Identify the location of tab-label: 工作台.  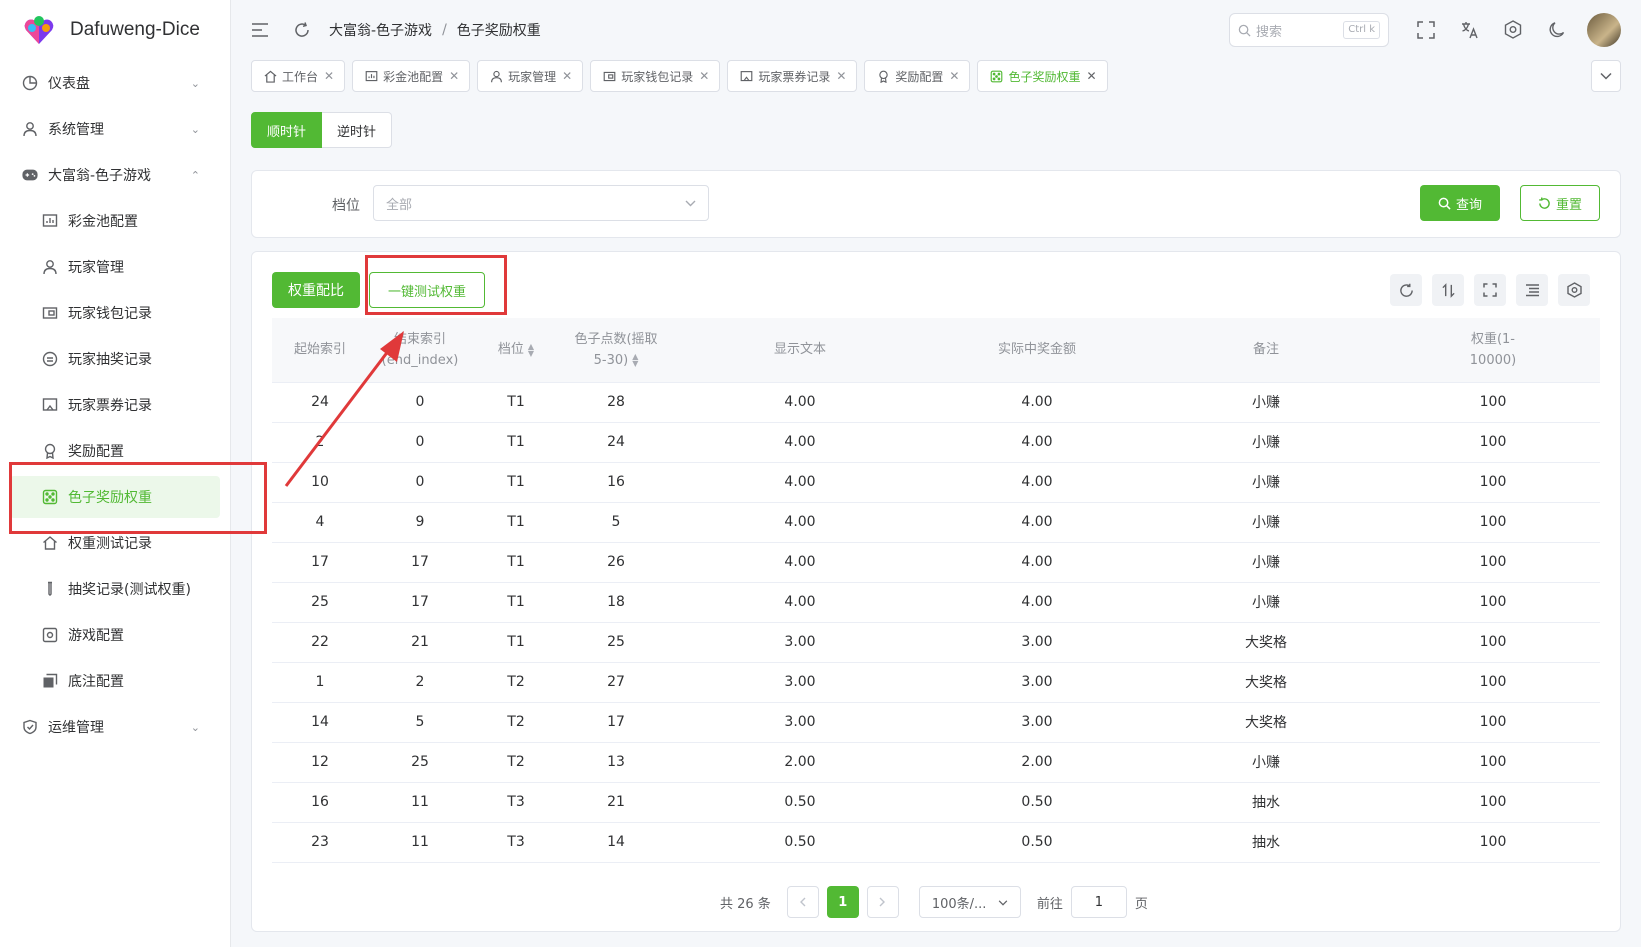
(300, 76).